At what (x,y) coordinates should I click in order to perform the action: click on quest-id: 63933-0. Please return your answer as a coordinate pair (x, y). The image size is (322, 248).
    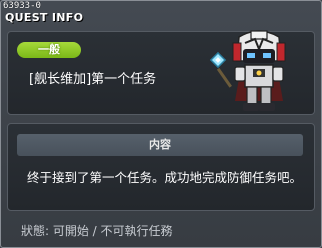
    Looking at the image, I should click on (22, 6).